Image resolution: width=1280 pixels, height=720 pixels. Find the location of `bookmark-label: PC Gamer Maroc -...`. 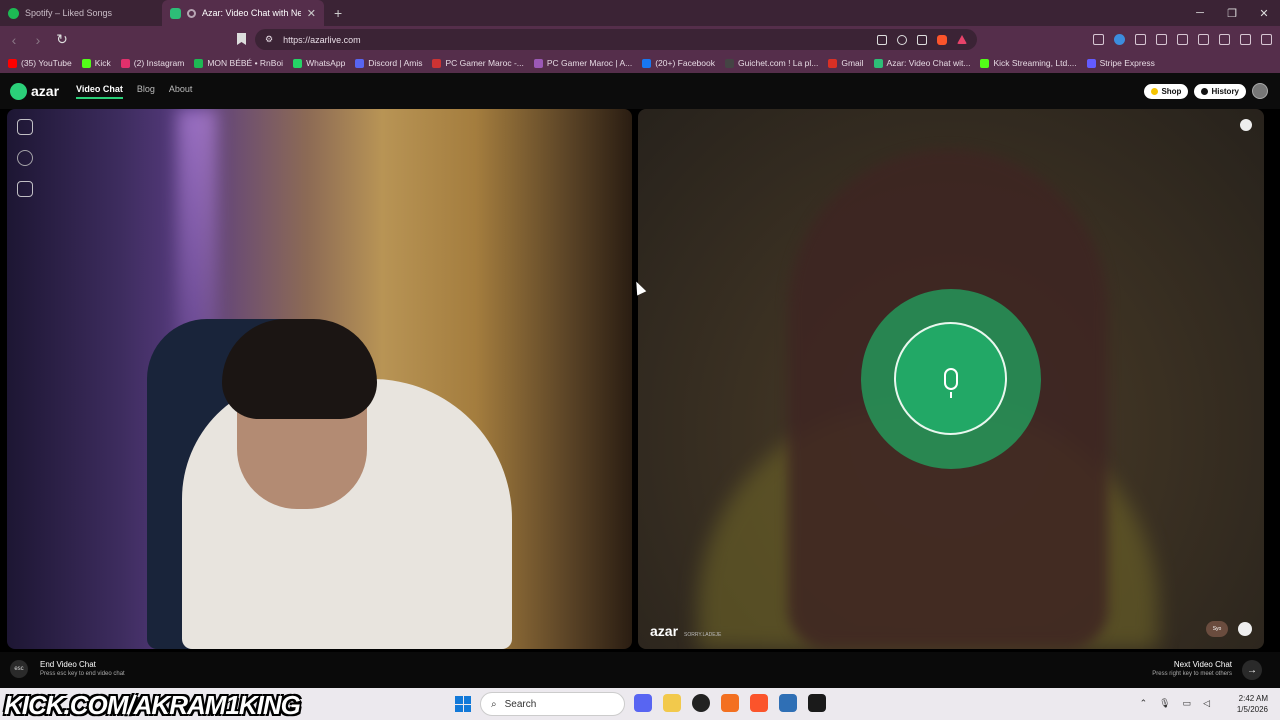

bookmark-label: PC Gamer Maroc -... is located at coordinates (484, 63).